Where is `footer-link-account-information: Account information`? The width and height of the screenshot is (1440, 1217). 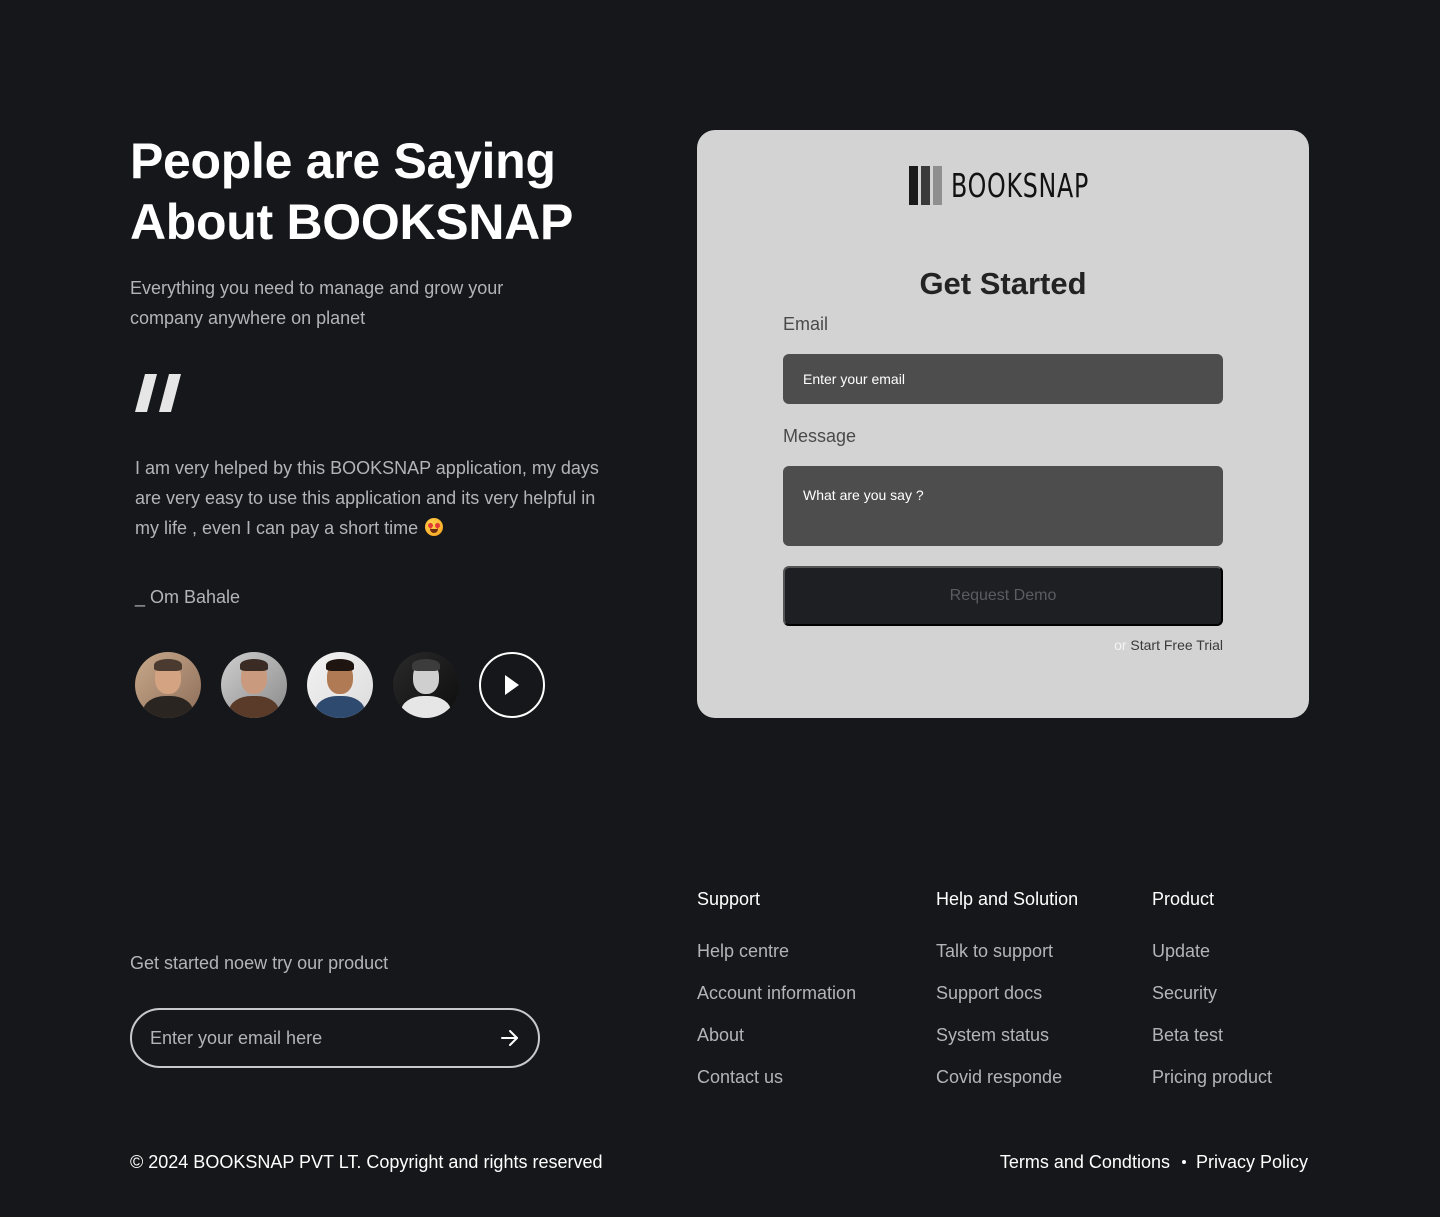
footer-link-account-information: Account information is located at coordinates (776, 993).